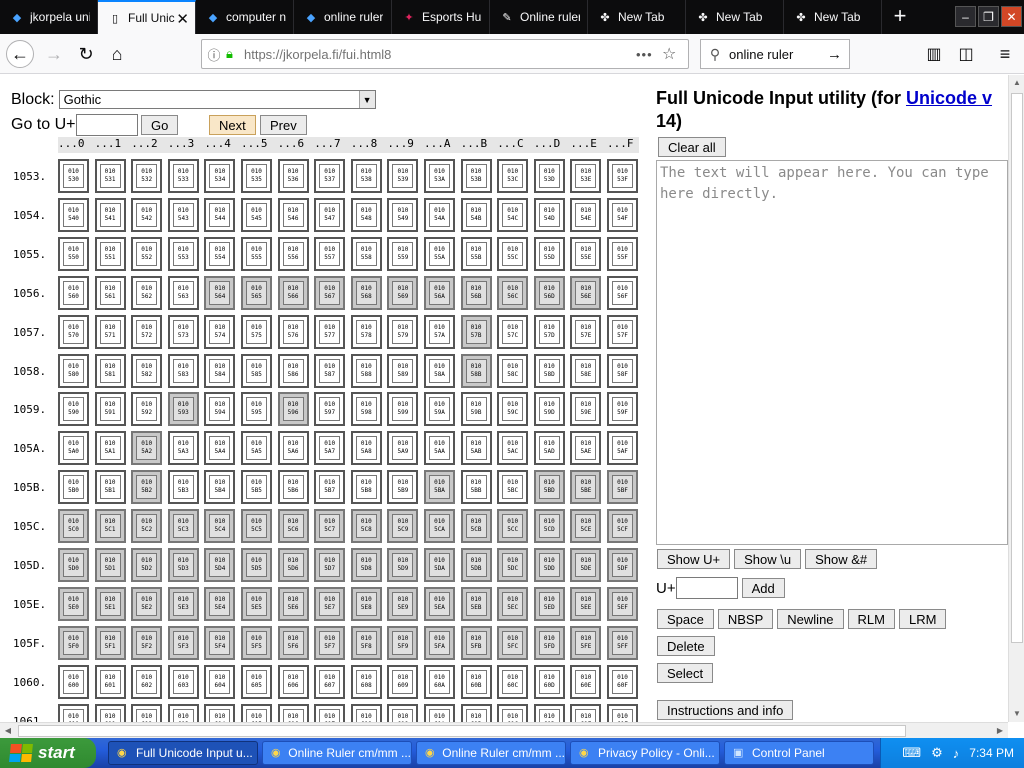  I want to click on char-cell: 010 571, so click(110, 331).